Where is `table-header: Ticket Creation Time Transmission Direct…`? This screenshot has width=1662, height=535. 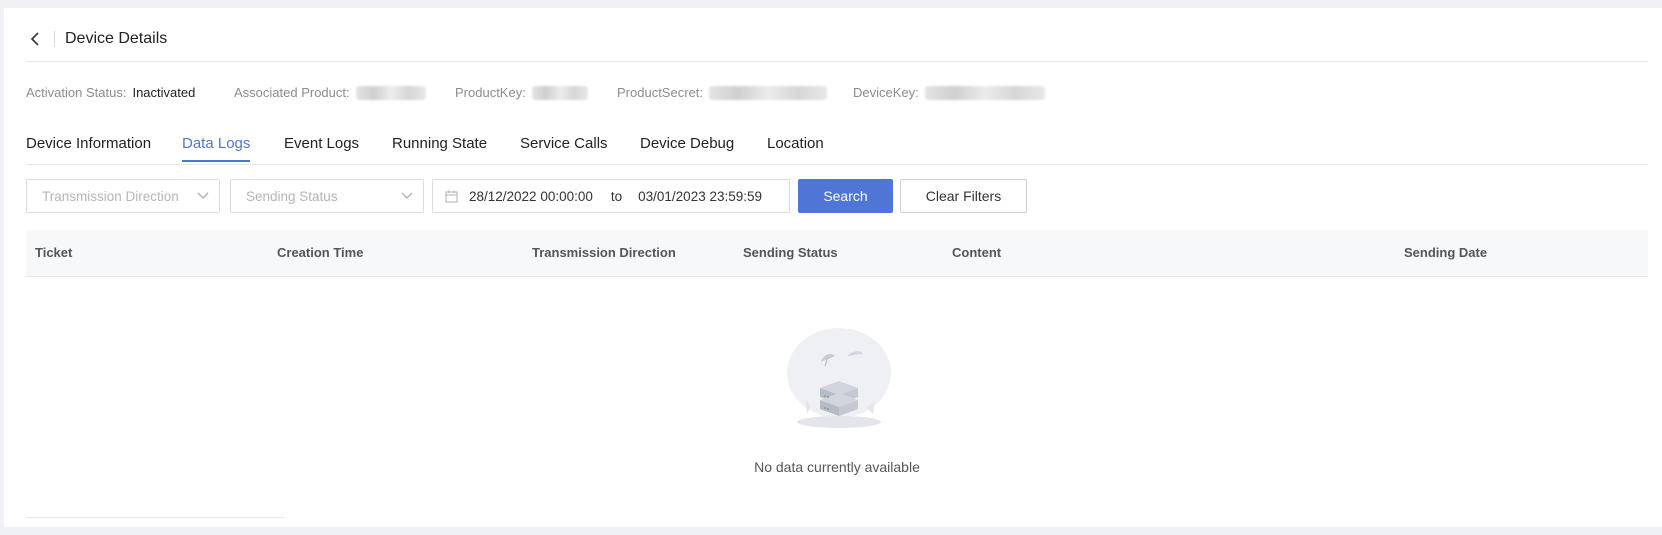
table-header: Ticket Creation Time Transmission Direct… is located at coordinates (837, 253).